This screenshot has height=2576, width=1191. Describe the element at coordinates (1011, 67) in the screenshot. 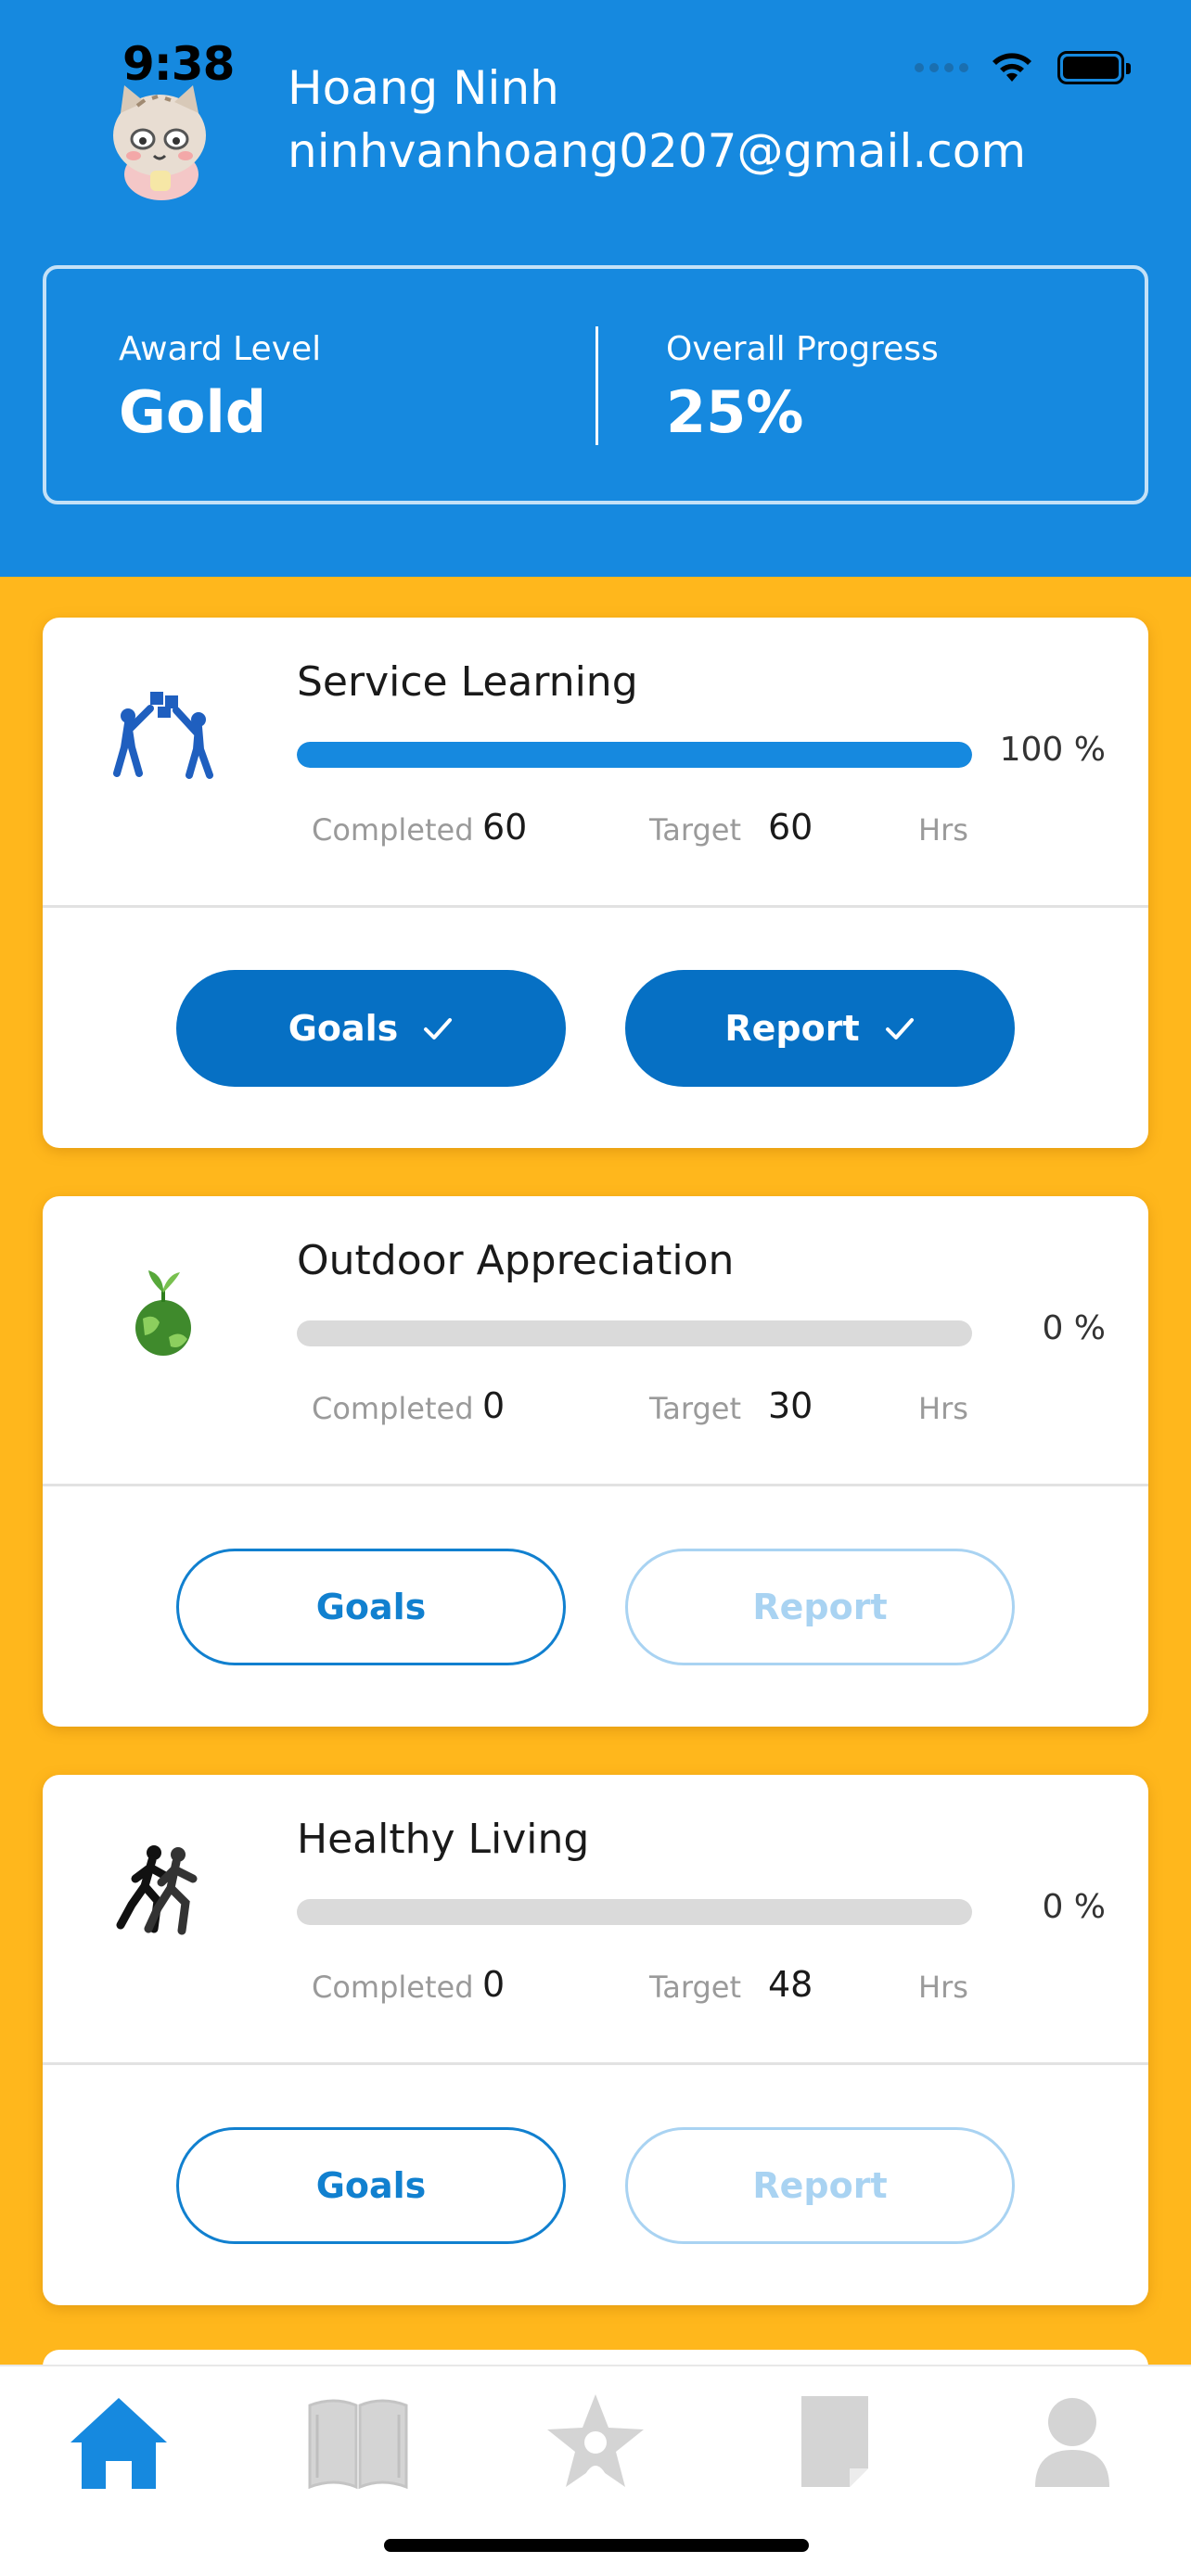

I see `wifi-icon` at that location.